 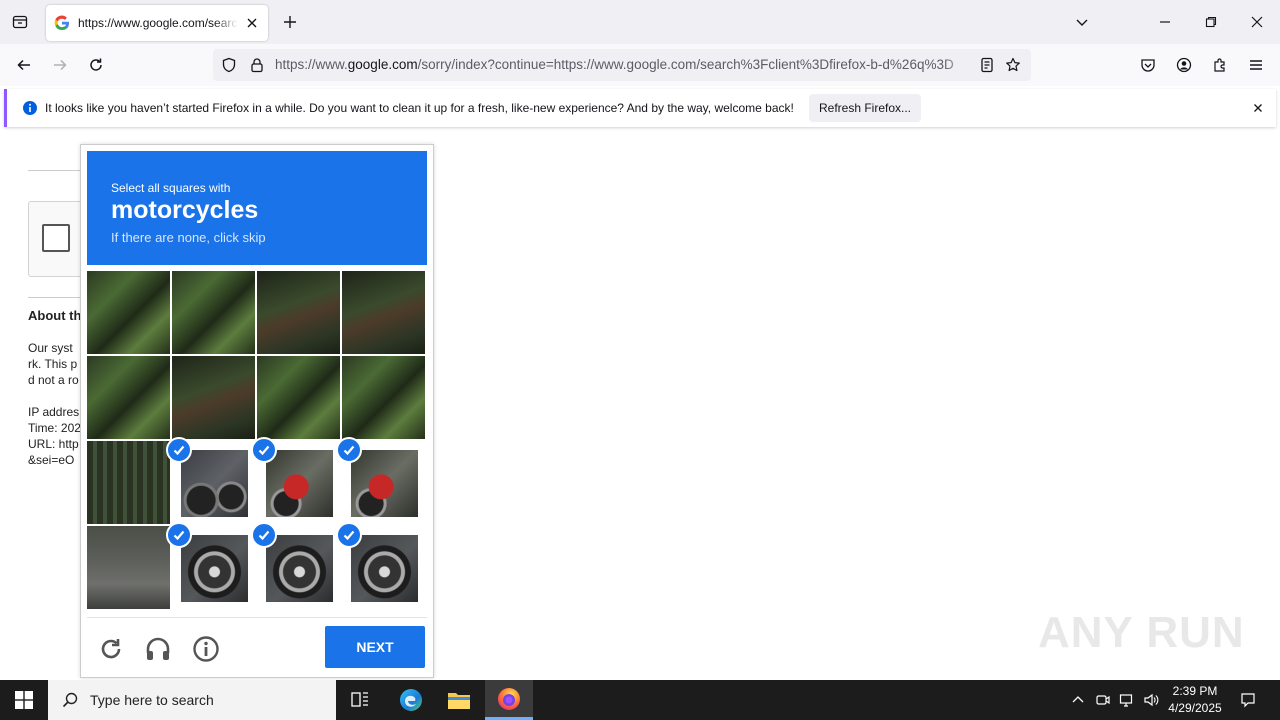 What do you see at coordinates (96, 65) in the screenshot?
I see `reload-icon` at bounding box center [96, 65].